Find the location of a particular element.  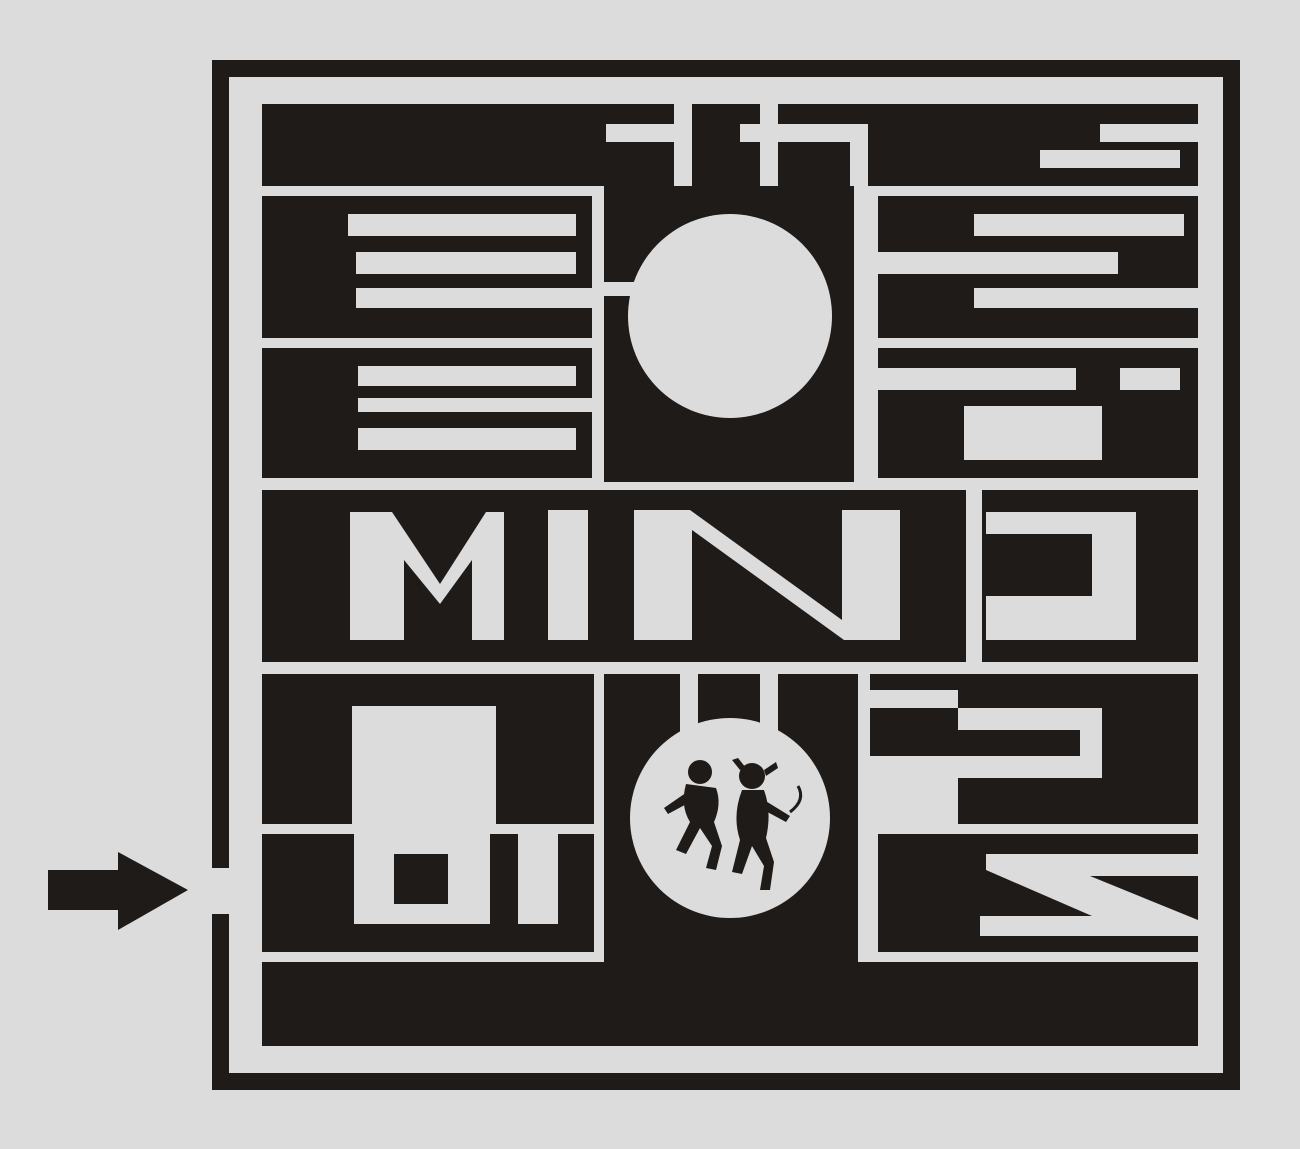

light-circle-top is located at coordinates (730, 316).